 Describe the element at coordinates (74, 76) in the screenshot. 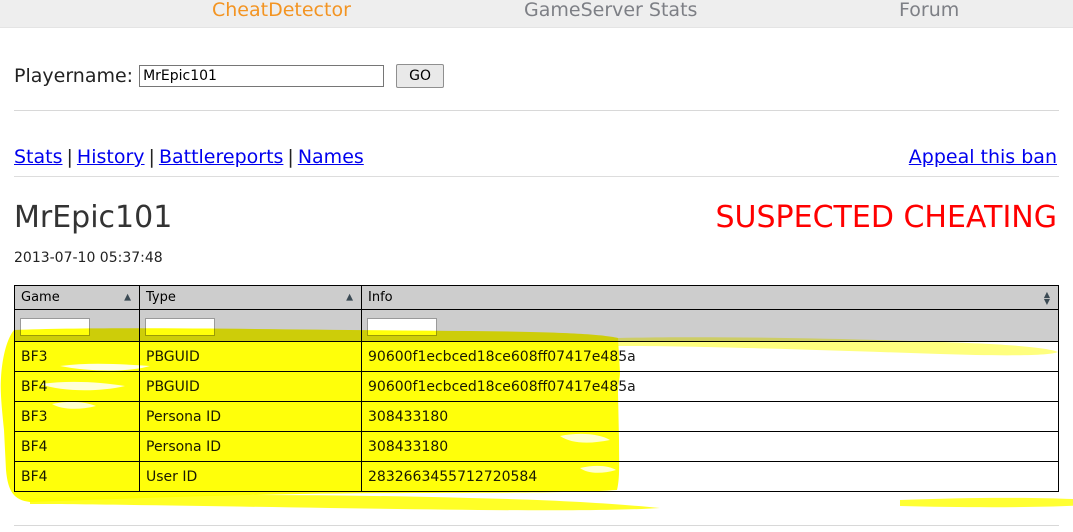

I see `playername-label: Playername:` at that location.